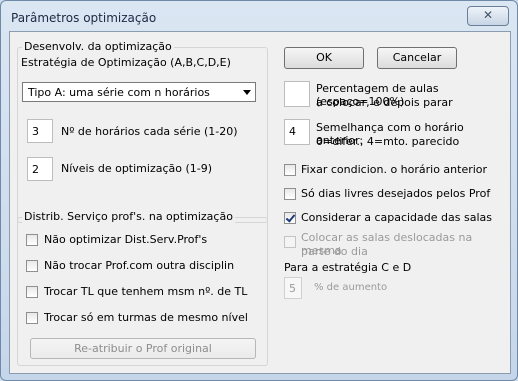 Image resolution: width=518 pixels, height=381 pixels. I want to click on optimization-levels-input: 2, so click(40, 169).